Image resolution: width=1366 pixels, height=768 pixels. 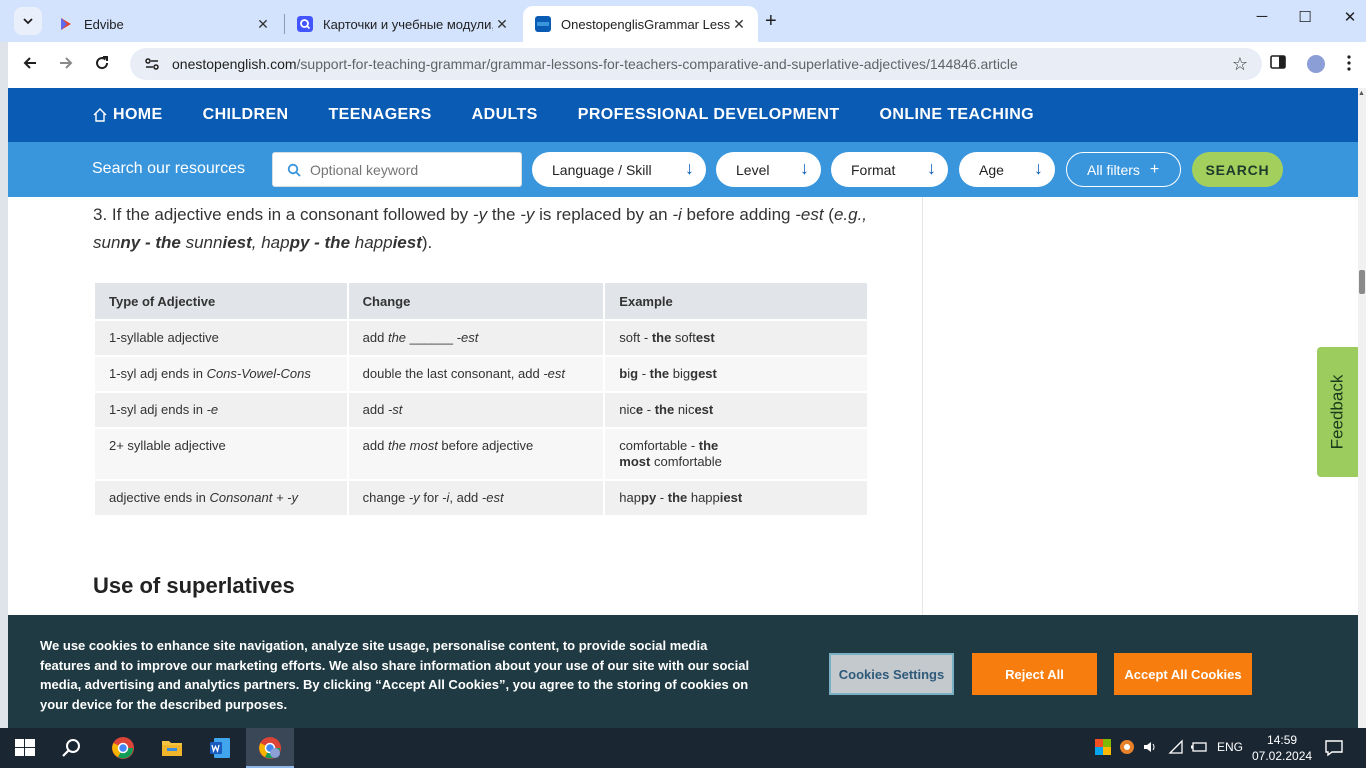 I want to click on forward-arrow-icon, so click(x=66, y=65).